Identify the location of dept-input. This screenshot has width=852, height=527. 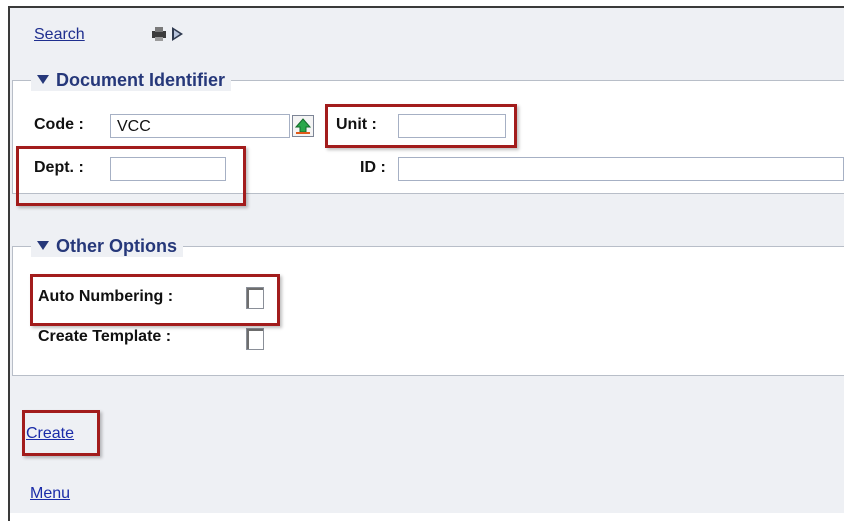
(168, 169).